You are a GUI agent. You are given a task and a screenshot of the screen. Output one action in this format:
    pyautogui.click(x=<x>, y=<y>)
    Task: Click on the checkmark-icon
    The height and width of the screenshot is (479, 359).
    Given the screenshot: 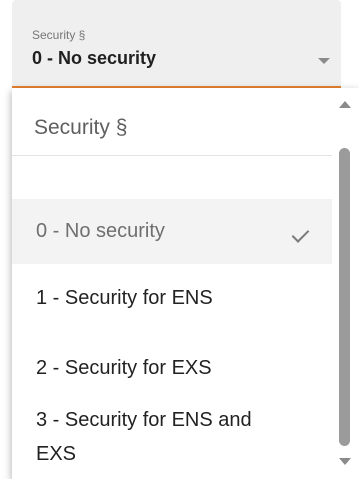 What is the action you would take?
    pyautogui.click(x=300, y=234)
    